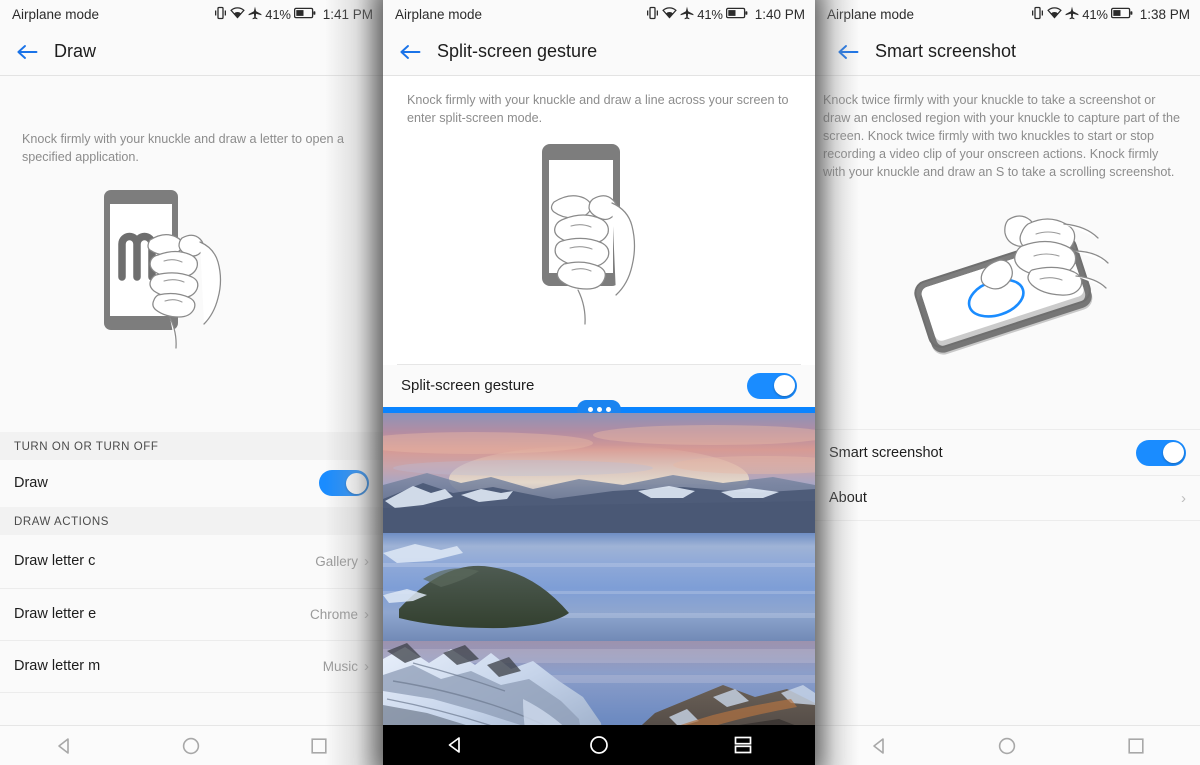 The height and width of the screenshot is (765, 1200). Describe the element at coordinates (1007, 401) in the screenshot. I see `spacer-shot` at that location.